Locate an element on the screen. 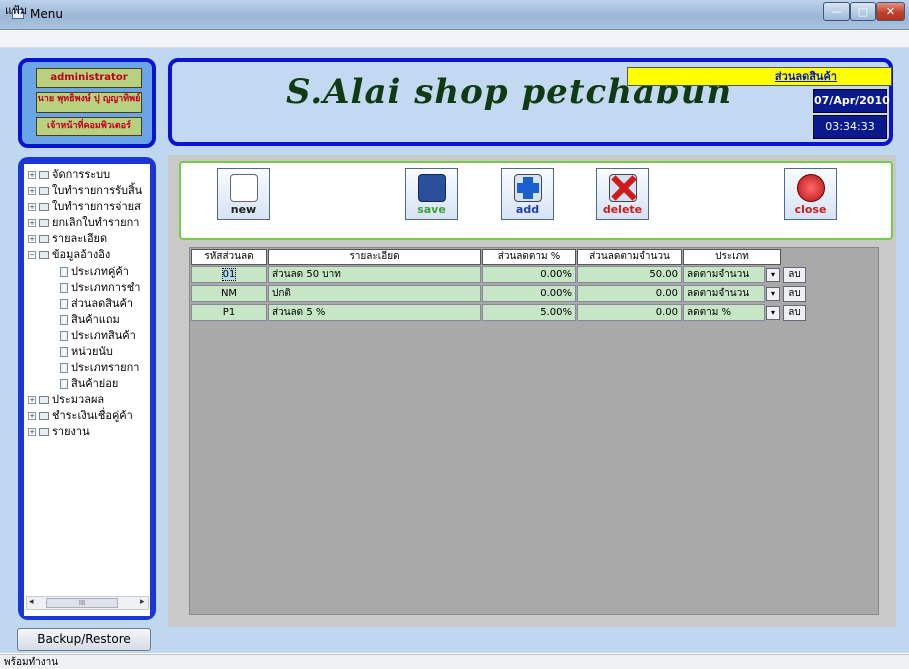 The image size is (909, 669). cell-code: P1 is located at coordinates (229, 312).